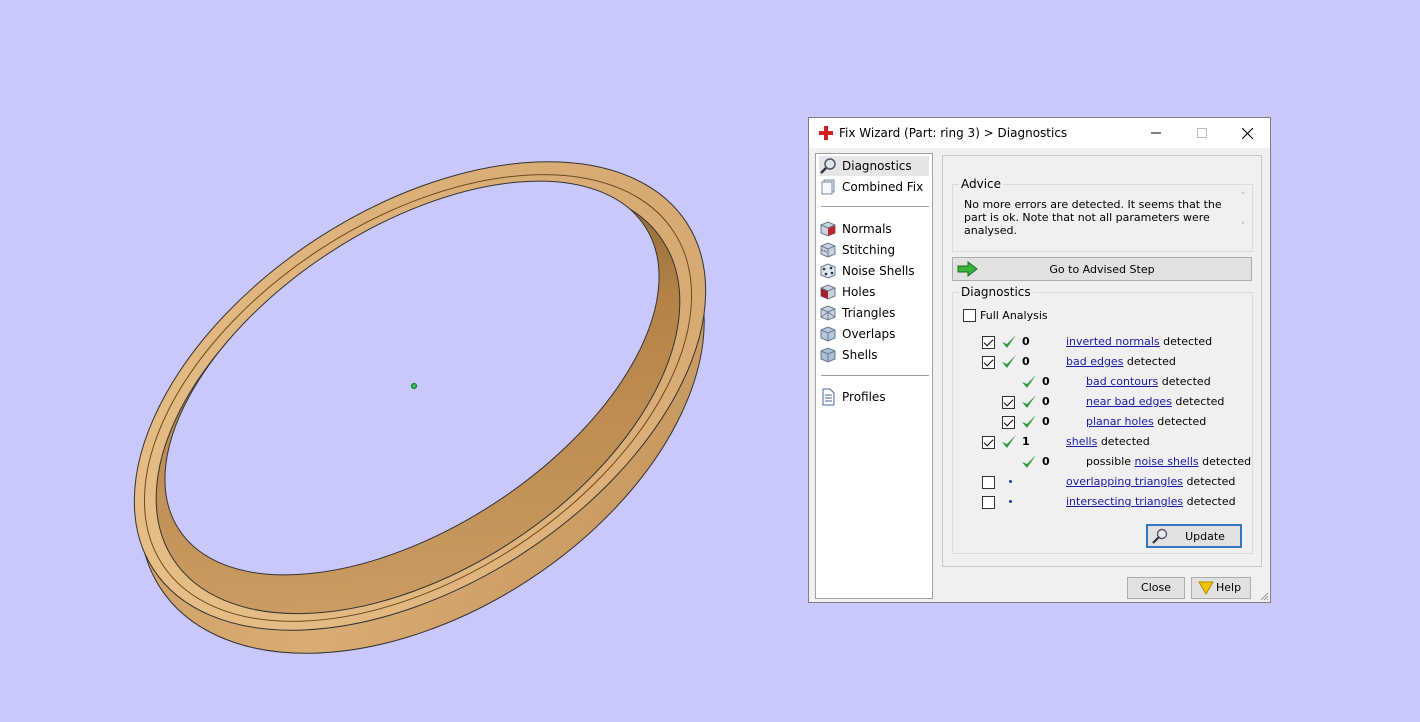 Image resolution: width=1420 pixels, height=722 pixels. I want to click on minimize-icon, so click(1156, 133).